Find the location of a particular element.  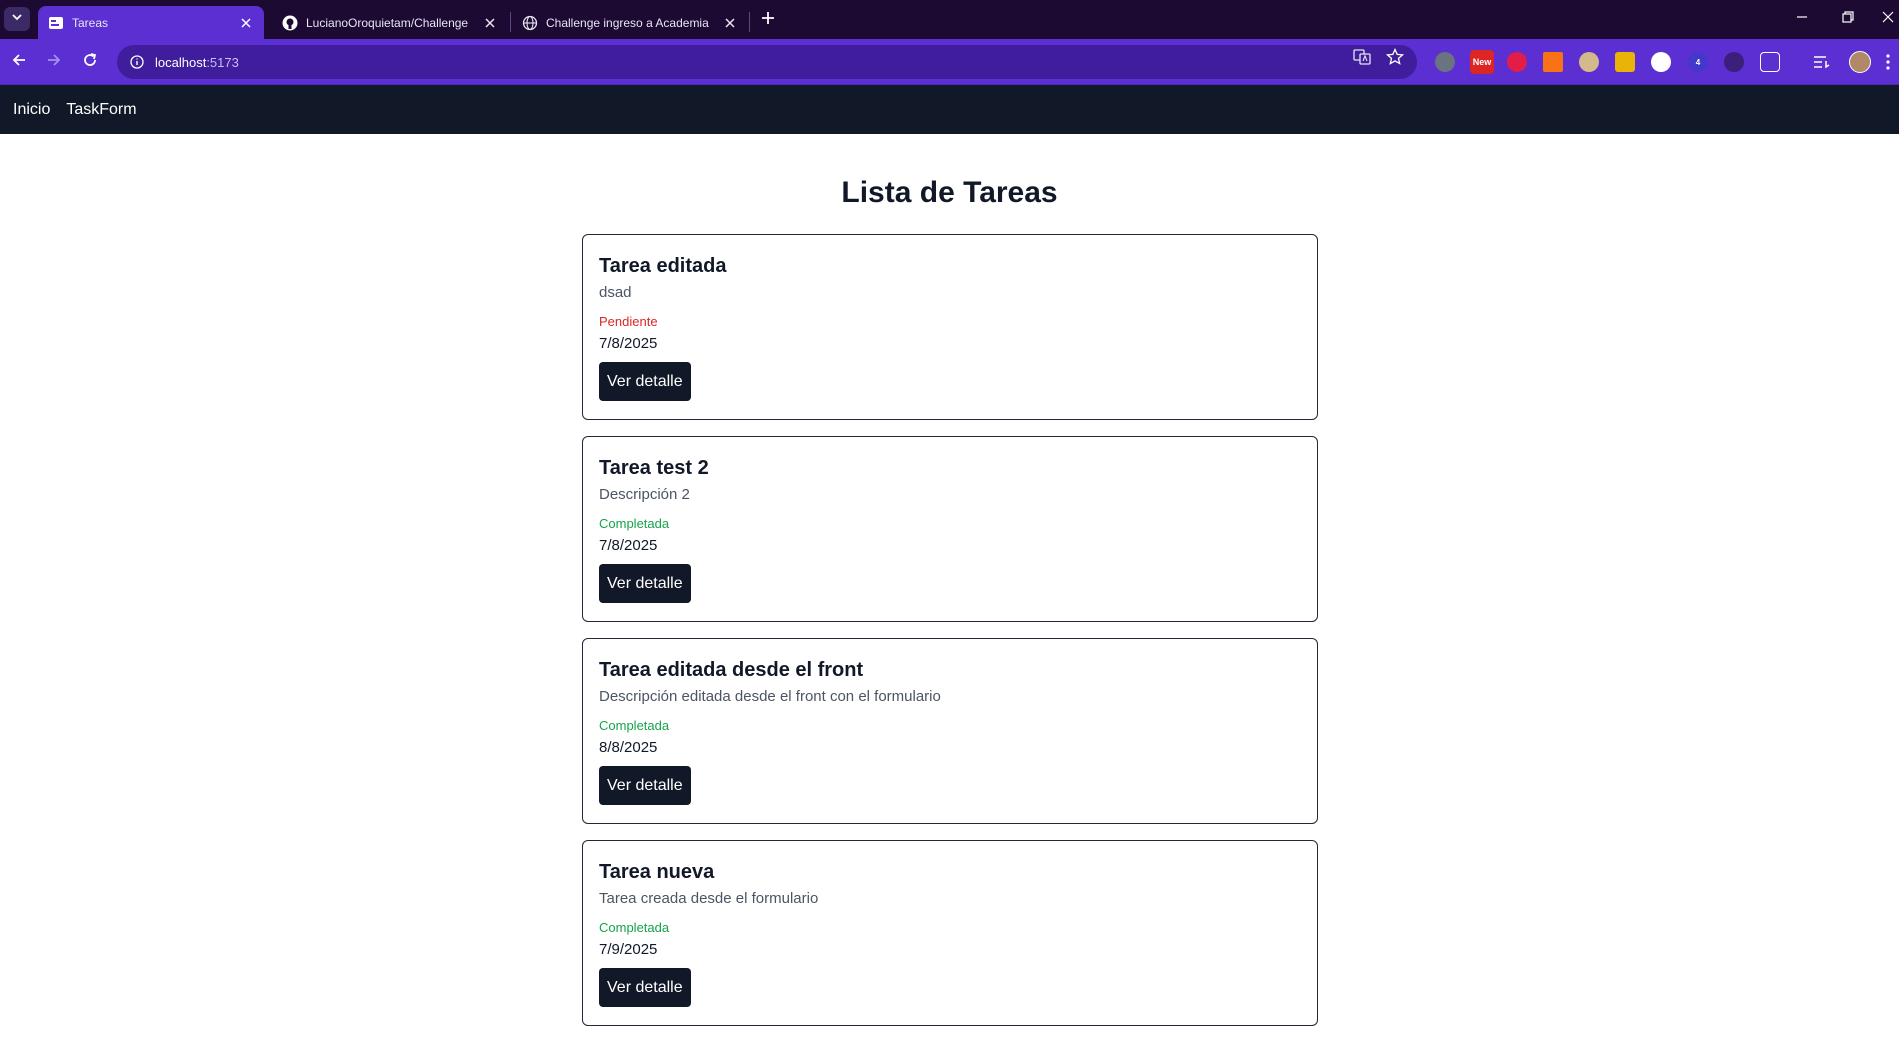

nav-link-inicio: Inicio is located at coordinates (31, 110).